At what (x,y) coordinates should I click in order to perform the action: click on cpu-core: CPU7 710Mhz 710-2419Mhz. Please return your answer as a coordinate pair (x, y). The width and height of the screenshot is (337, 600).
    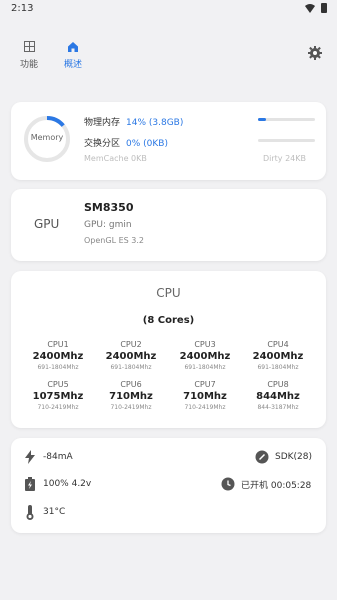
    Looking at the image, I should click on (205, 395).